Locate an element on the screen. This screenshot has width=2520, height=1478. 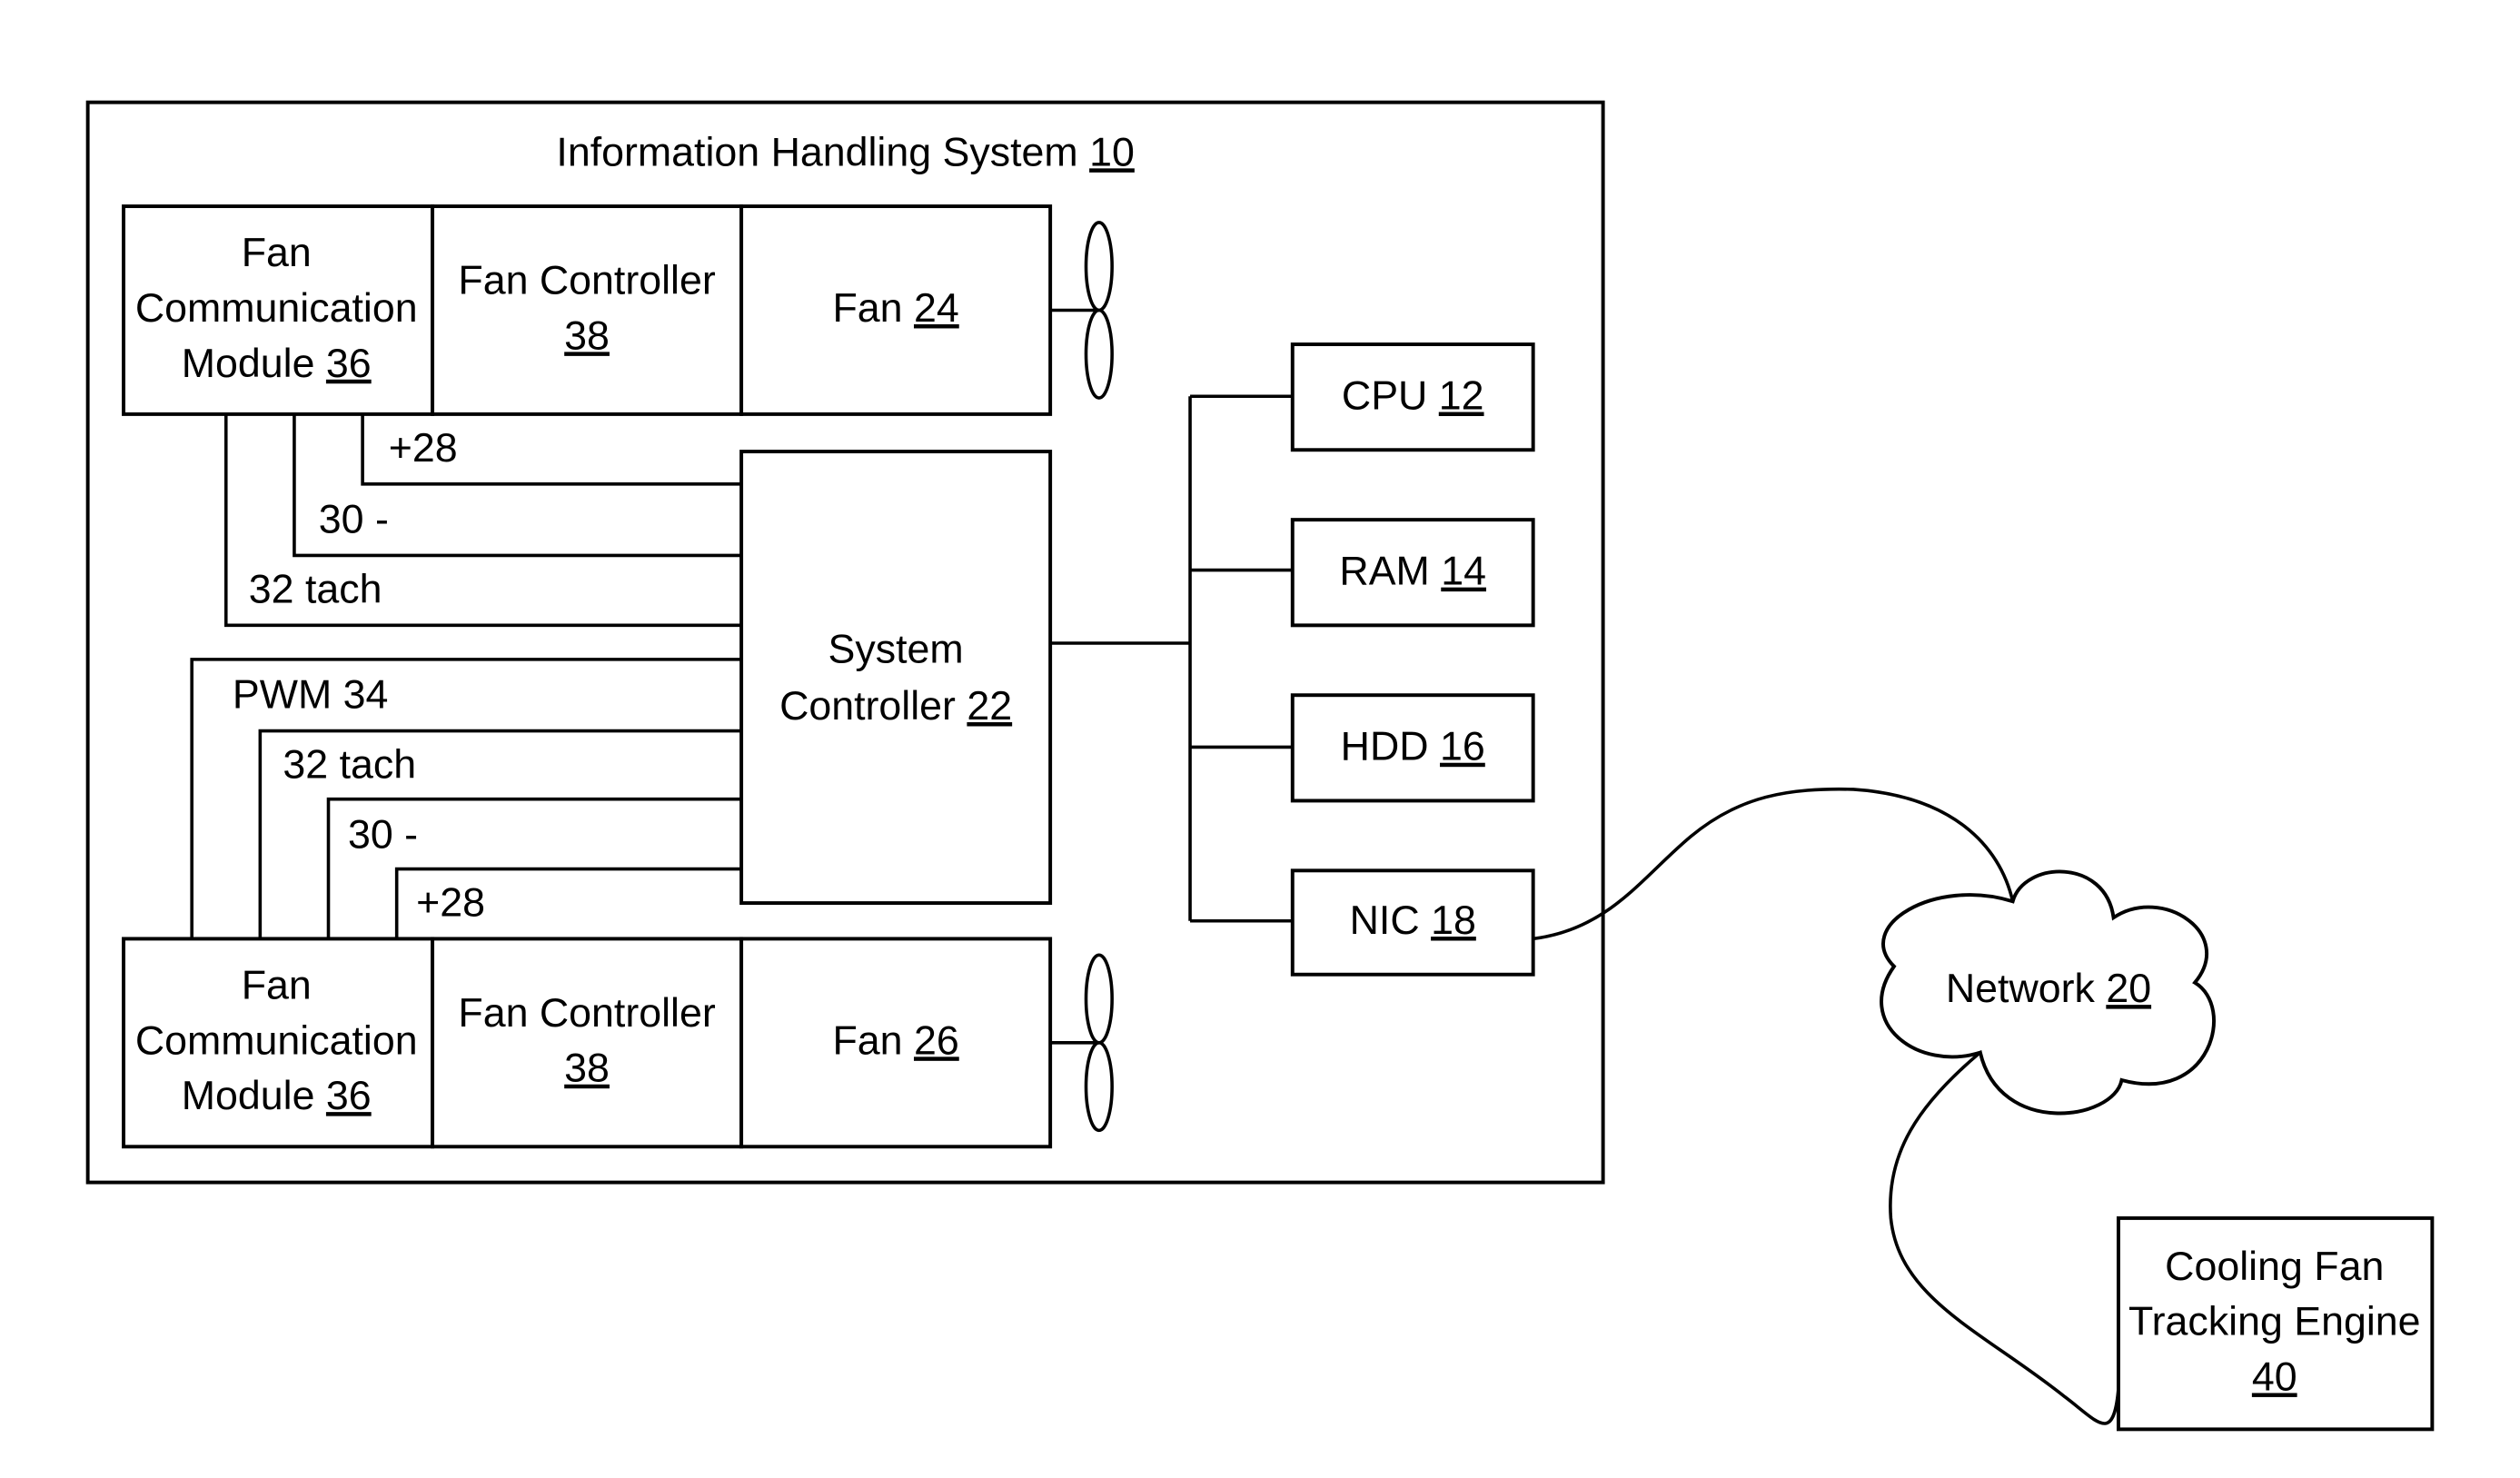
system-controller-line2: Controller 22 is located at coordinates (895, 706).